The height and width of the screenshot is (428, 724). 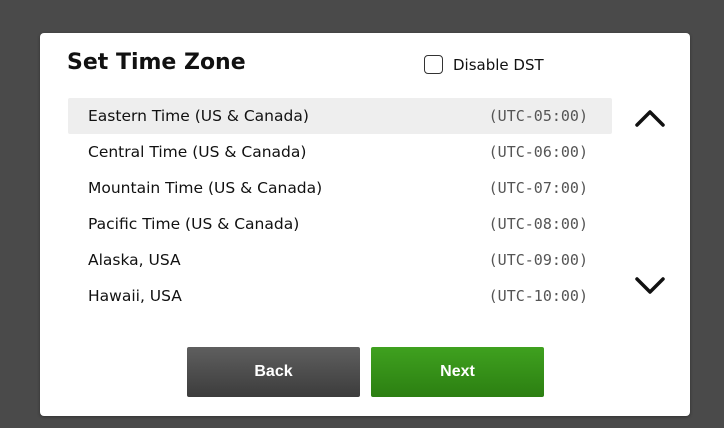 What do you see at coordinates (273, 372) in the screenshot?
I see `back-button: Back` at bounding box center [273, 372].